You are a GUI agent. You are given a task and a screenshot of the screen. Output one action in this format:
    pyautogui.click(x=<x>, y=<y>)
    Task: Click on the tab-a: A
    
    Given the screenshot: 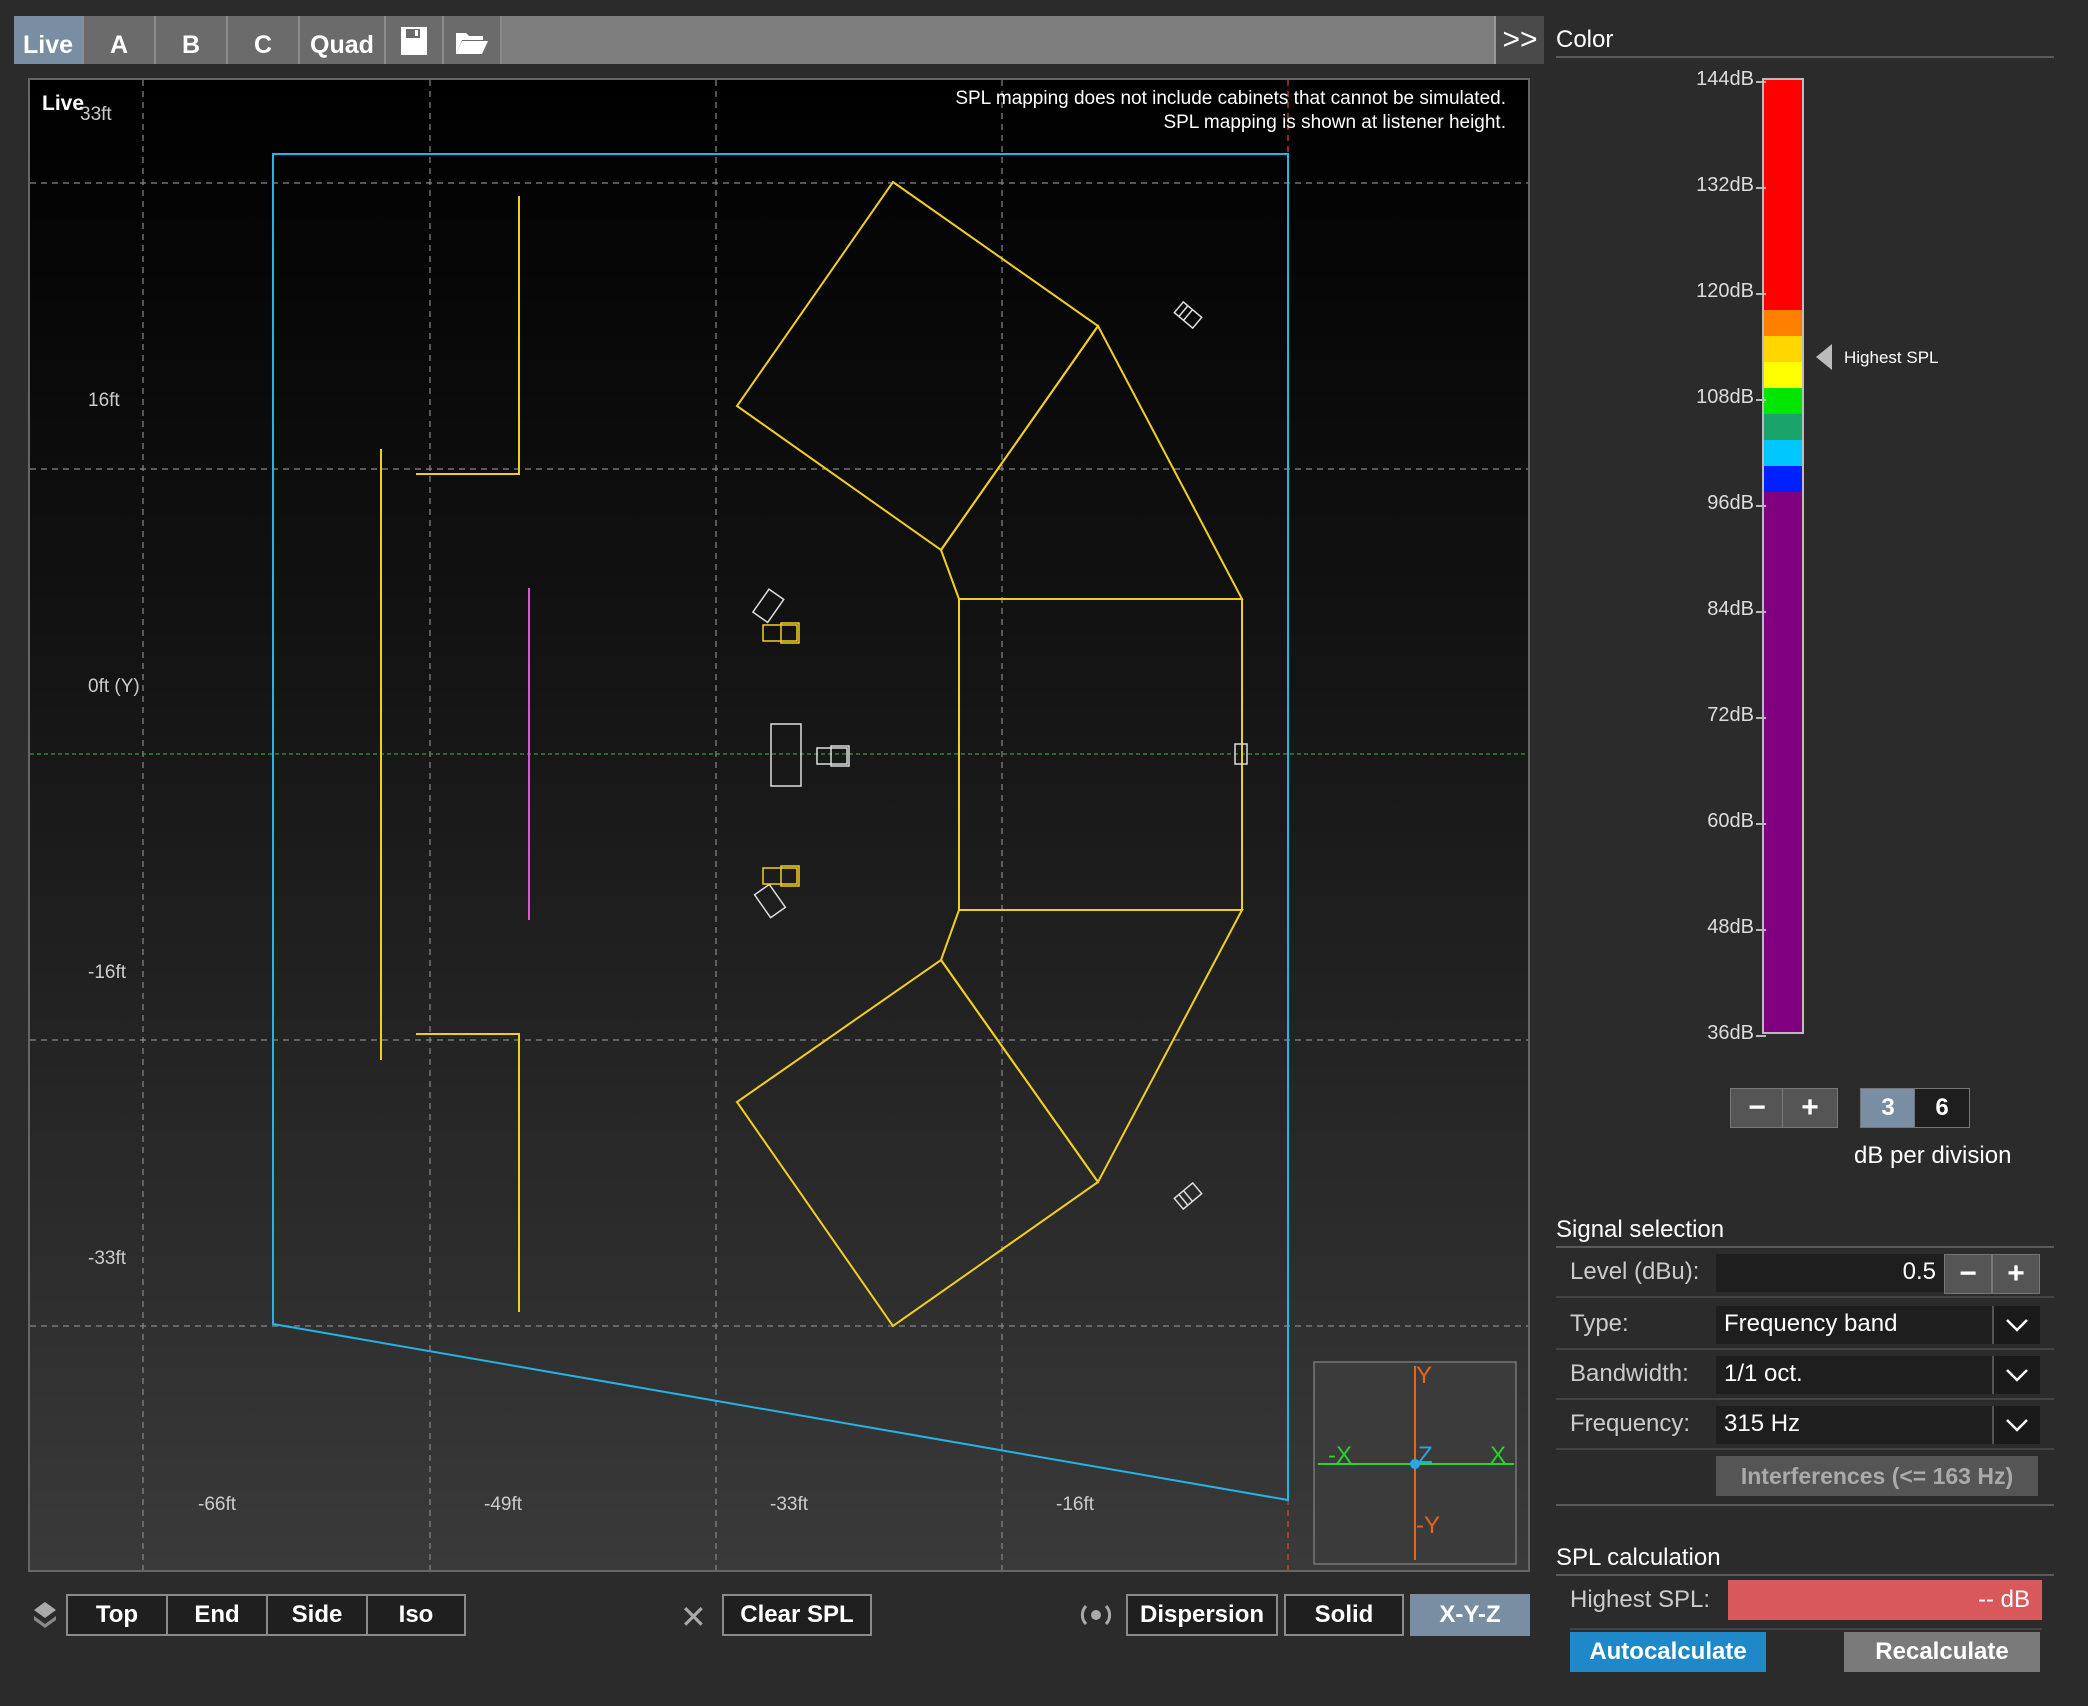 What is the action you would take?
    pyautogui.click(x=120, y=40)
    